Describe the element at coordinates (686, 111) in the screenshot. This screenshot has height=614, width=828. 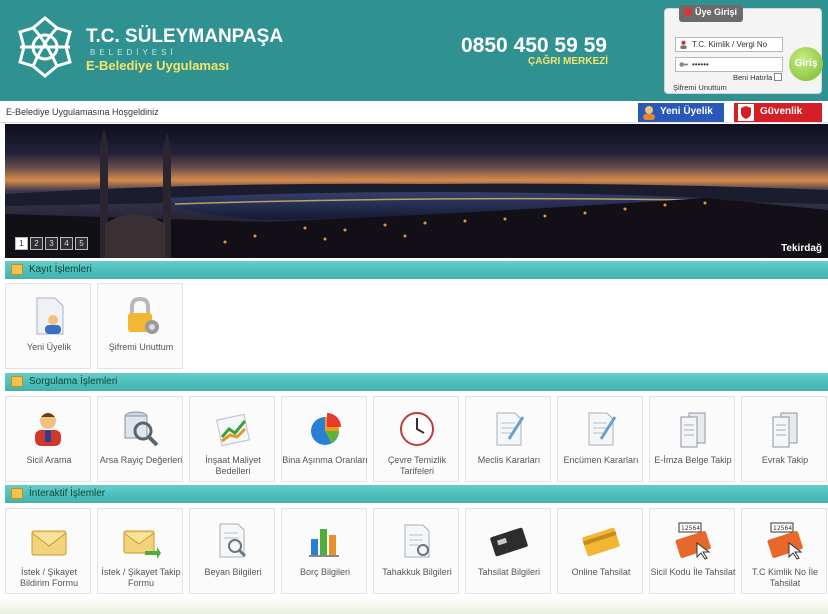
I see `new-user-label: Yeni Üyelik` at that location.